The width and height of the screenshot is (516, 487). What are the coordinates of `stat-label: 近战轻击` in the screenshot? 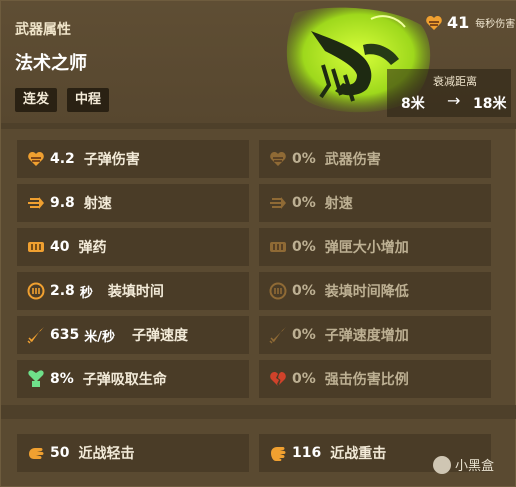 It's located at (106, 454).